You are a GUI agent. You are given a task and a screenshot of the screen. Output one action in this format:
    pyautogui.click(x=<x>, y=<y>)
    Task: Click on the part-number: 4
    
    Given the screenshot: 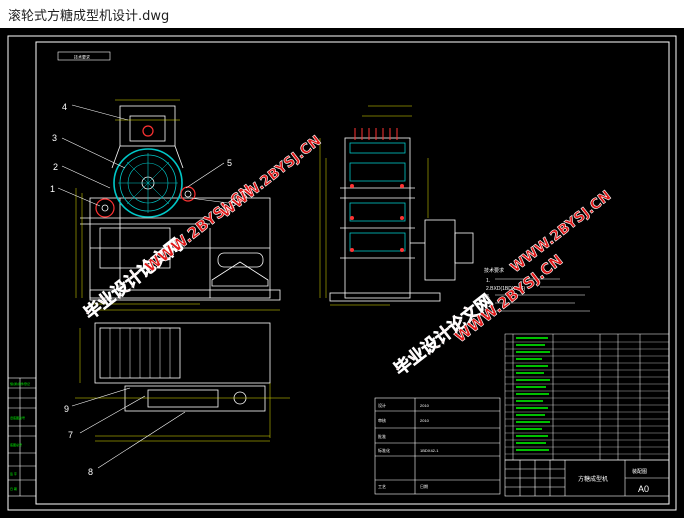 What is the action you would take?
    pyautogui.click(x=64, y=107)
    